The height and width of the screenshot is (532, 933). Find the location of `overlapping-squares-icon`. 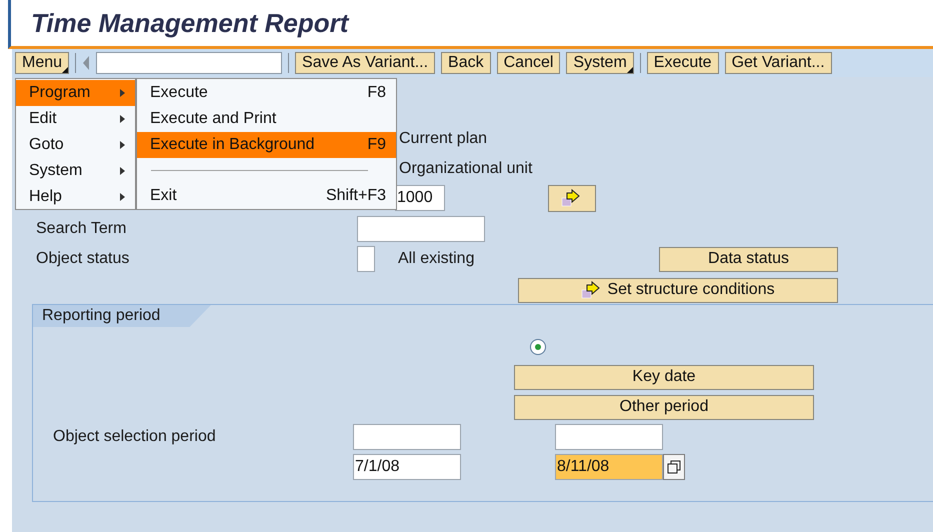

overlapping-squares-icon is located at coordinates (674, 467).